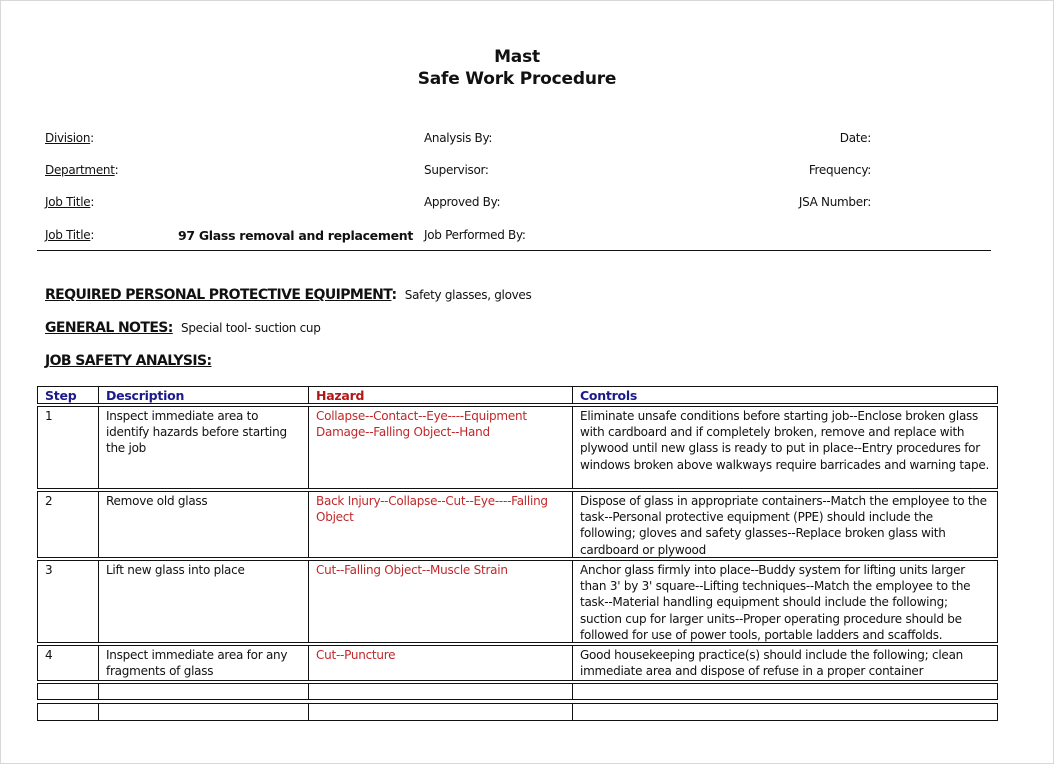  Describe the element at coordinates (609, 395) in the screenshot. I see `column-header-controls: Controls` at that location.